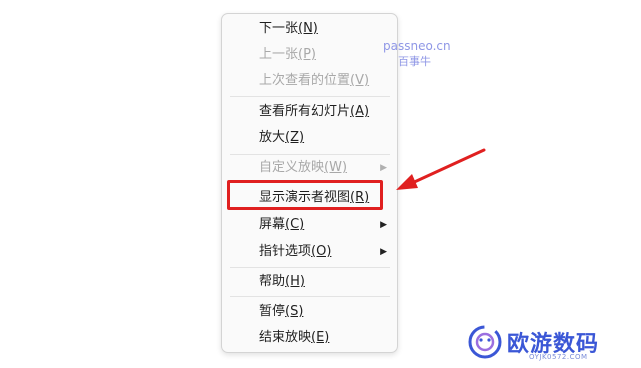 This screenshot has width=641, height=368. What do you see at coordinates (279, 28) in the screenshot?
I see `menu-item-label: 下一张` at bounding box center [279, 28].